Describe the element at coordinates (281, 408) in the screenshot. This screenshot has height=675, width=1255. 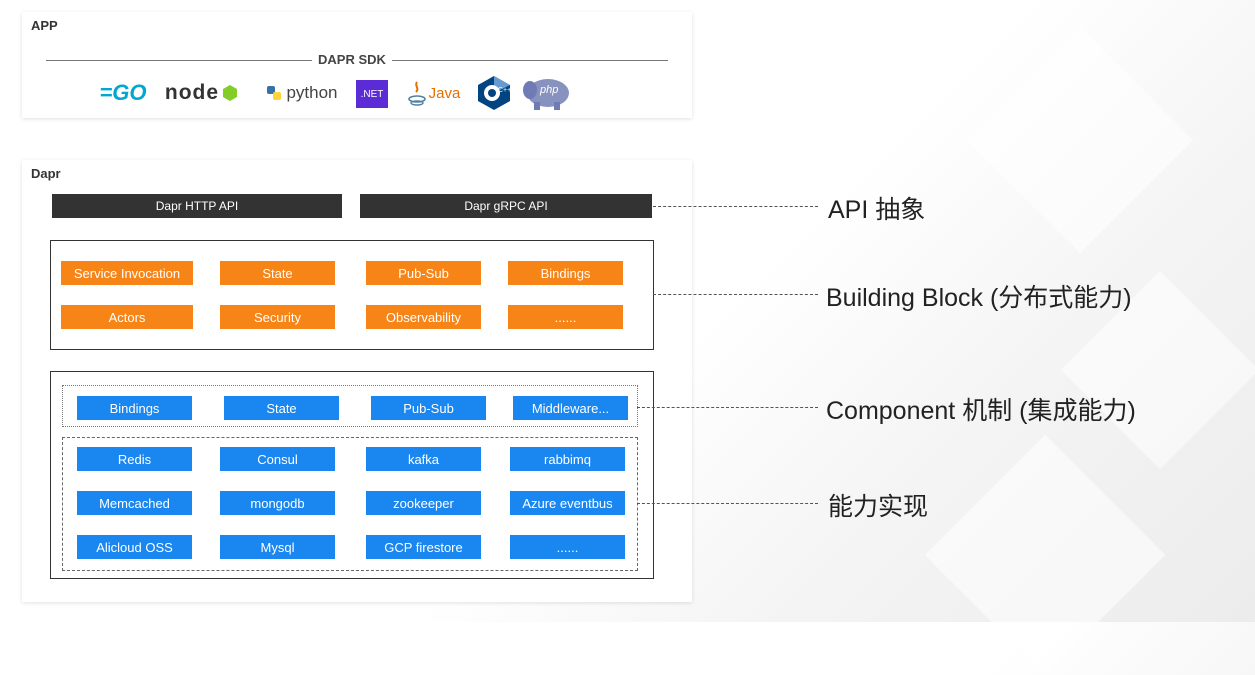
I see `component-item: State` at that location.